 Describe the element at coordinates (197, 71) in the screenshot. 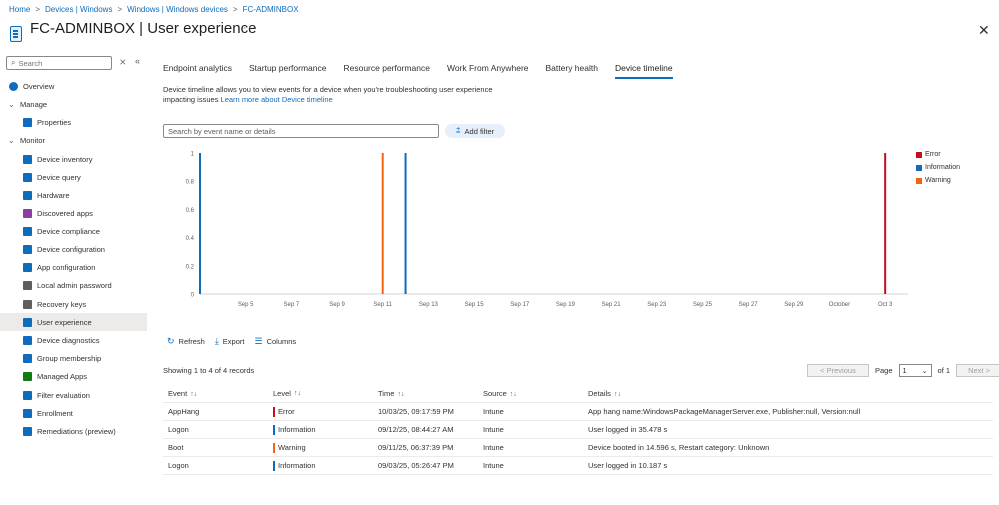

I see `tab-endpoint-analytics: Endpoint analytics` at that location.